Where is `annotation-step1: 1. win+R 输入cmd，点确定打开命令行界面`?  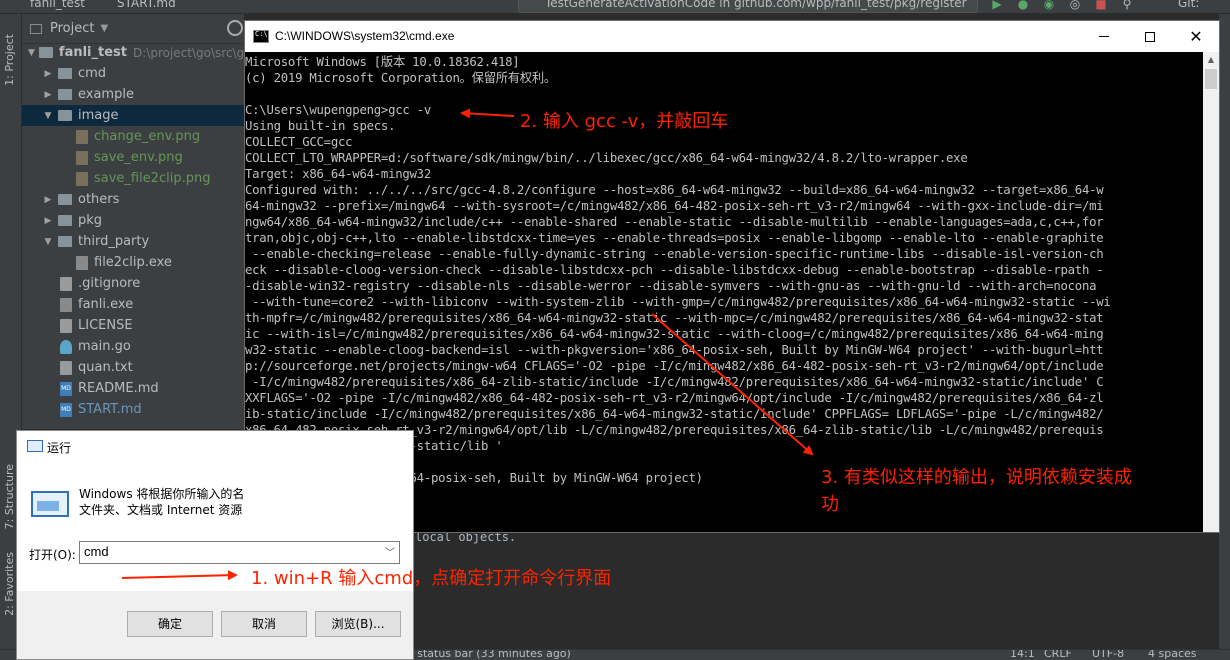 annotation-step1: 1. win+R 输入cmd，点确定打开命令行界面 is located at coordinates (431, 578).